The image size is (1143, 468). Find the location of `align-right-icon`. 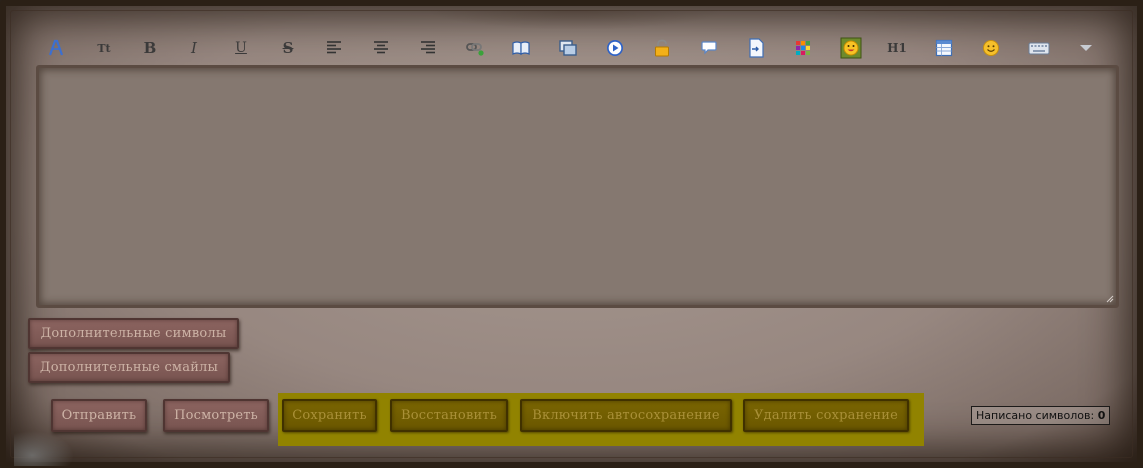

align-right-icon is located at coordinates (428, 48).